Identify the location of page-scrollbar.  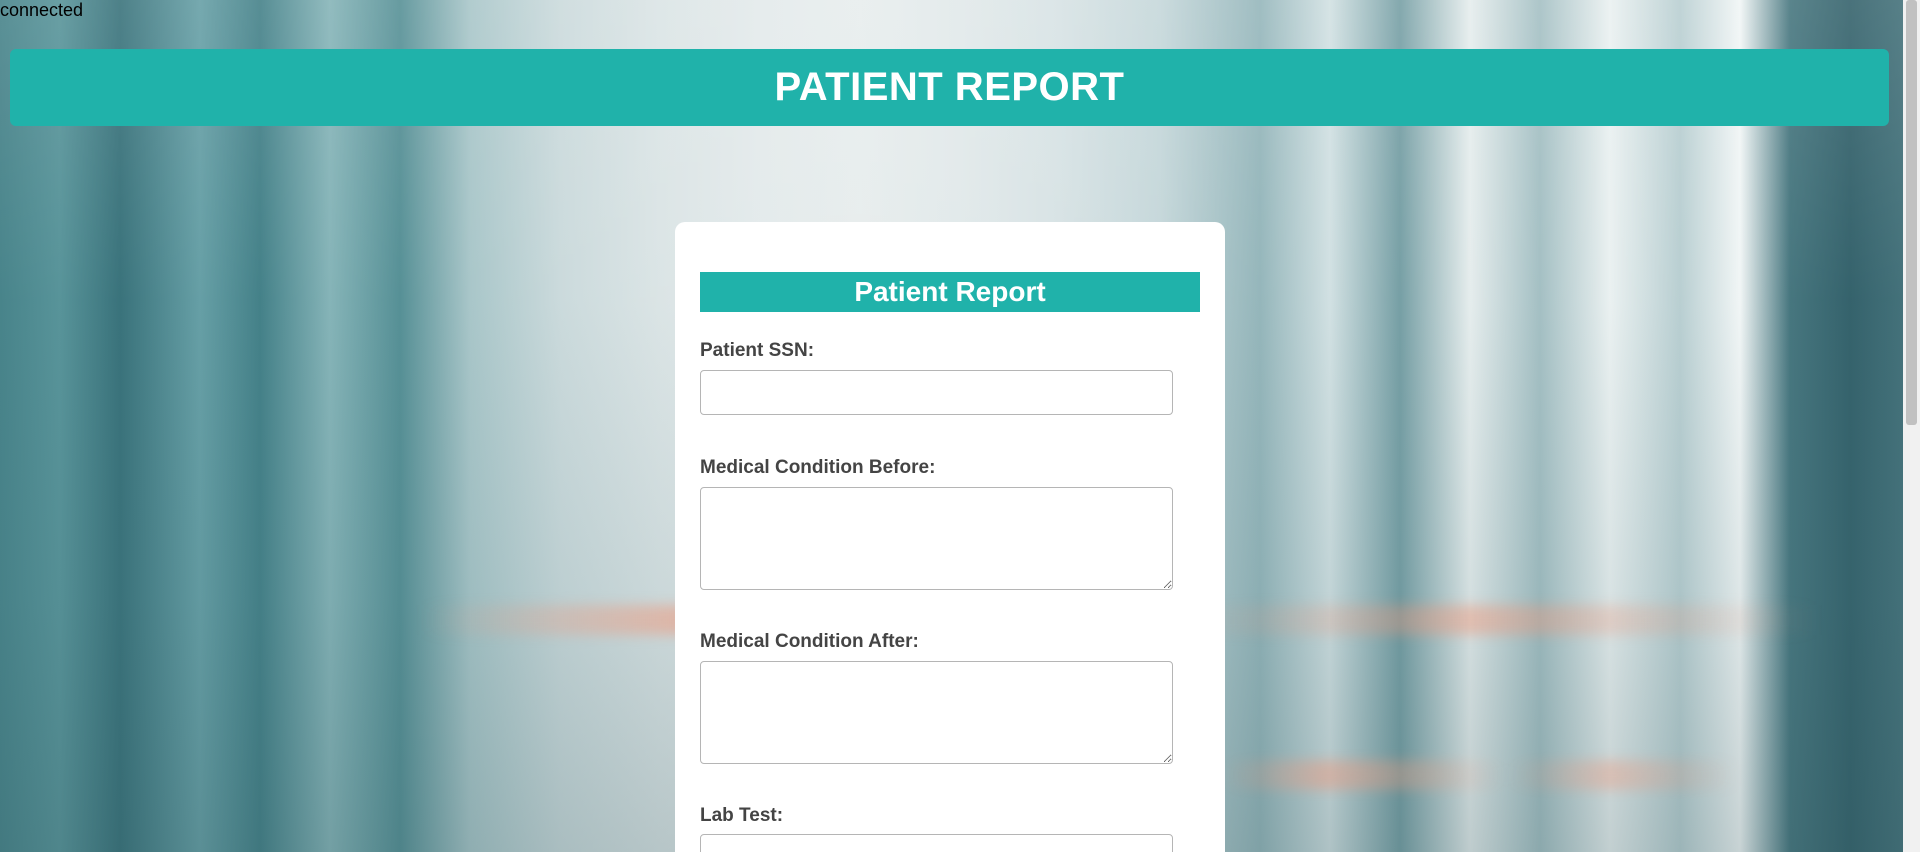
(1911, 426).